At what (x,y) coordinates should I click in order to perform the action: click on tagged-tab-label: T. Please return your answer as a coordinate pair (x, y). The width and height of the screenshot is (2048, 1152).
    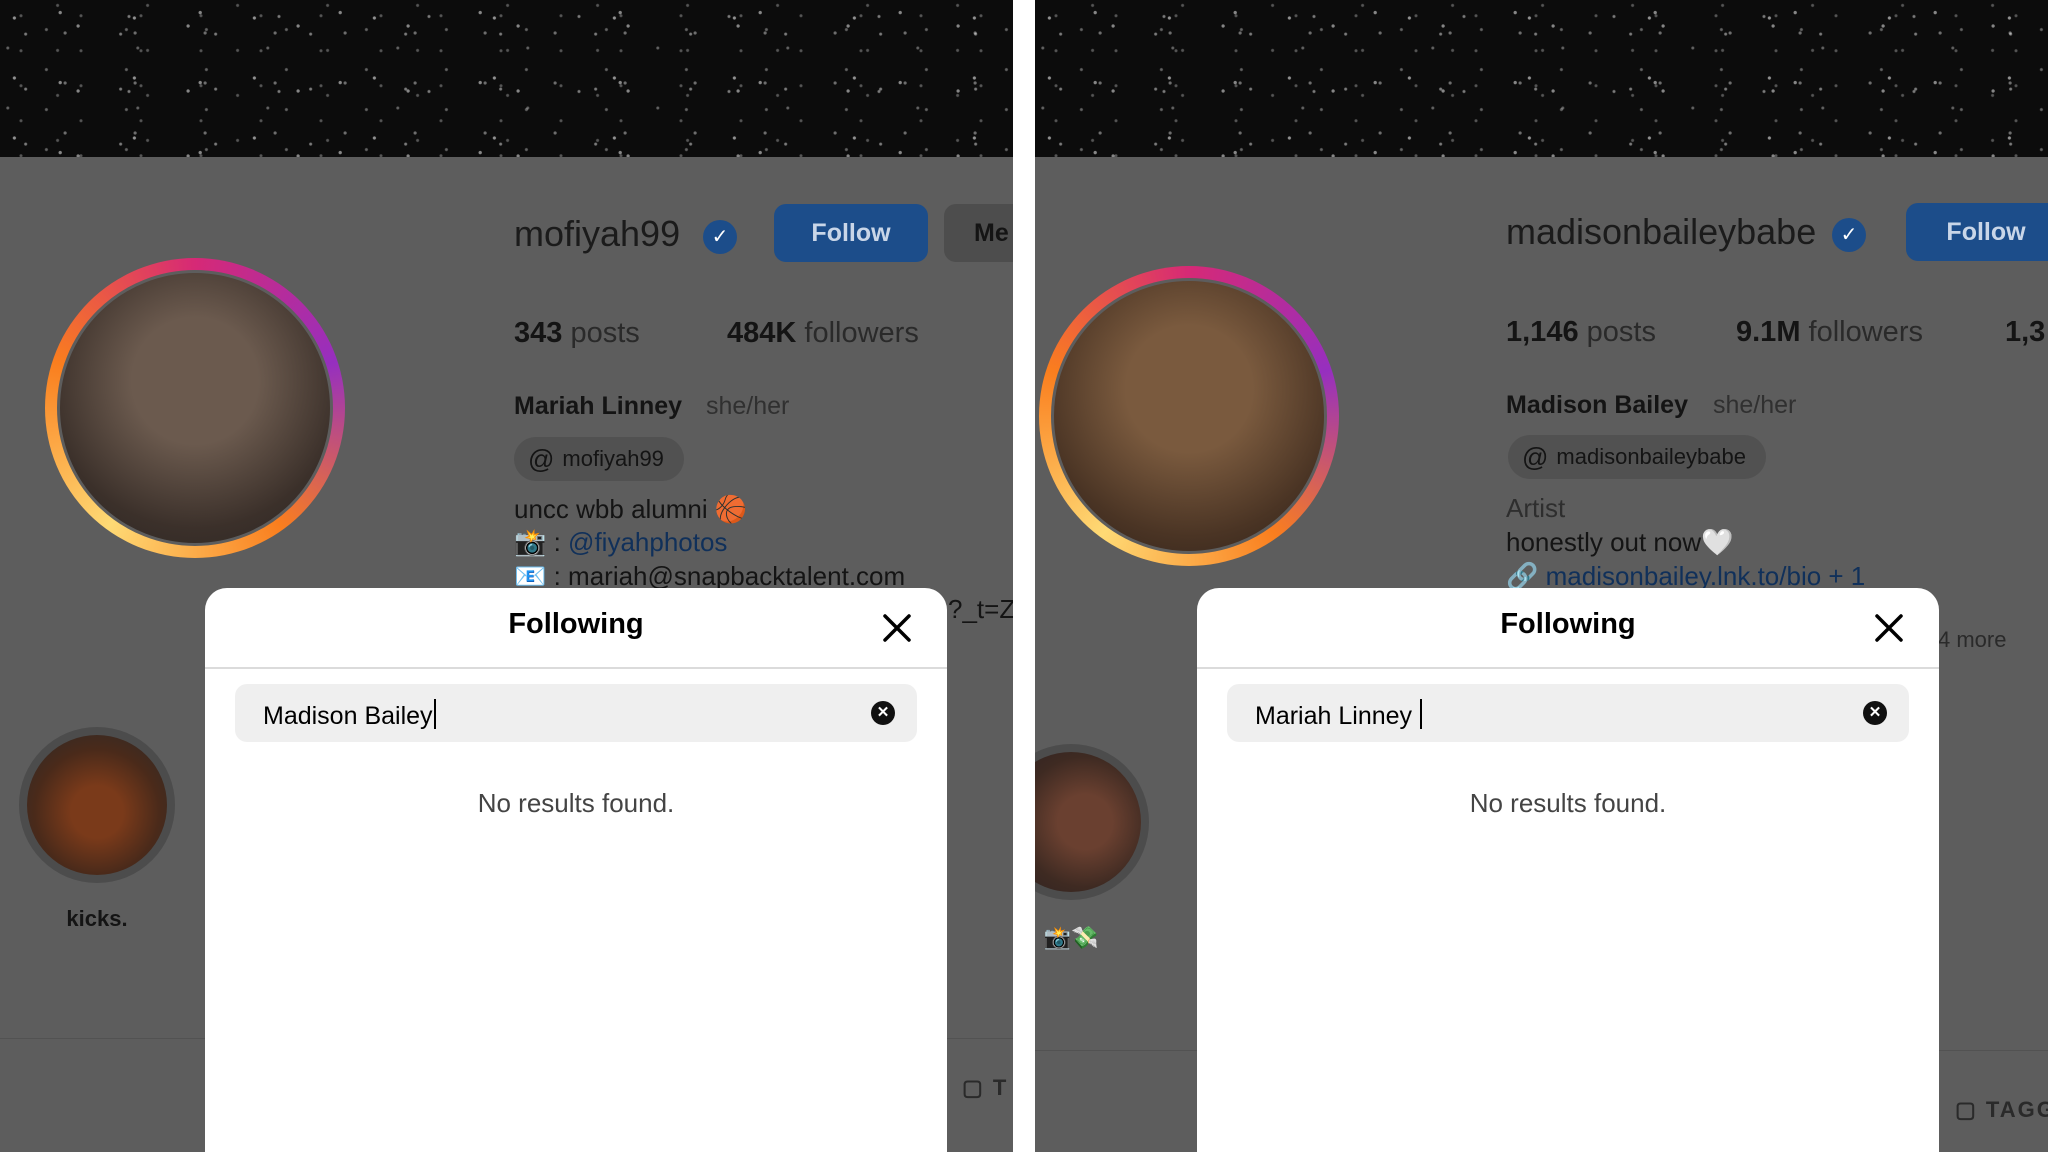
    Looking at the image, I should click on (1000, 1087).